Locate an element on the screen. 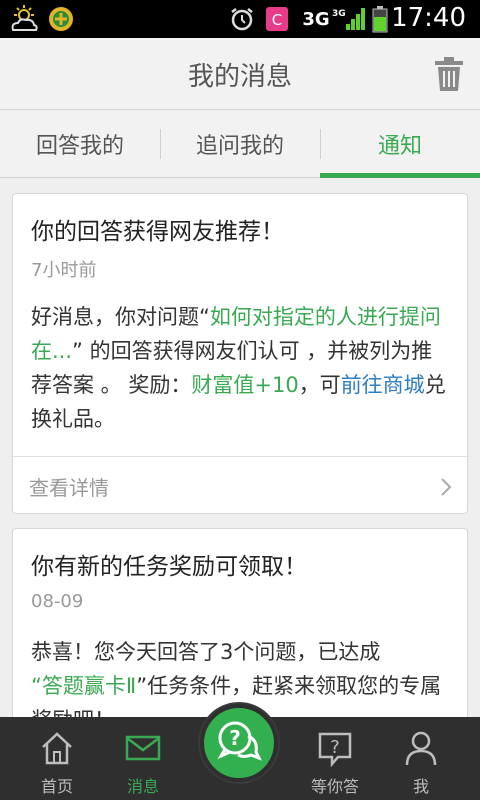 Image resolution: width=480 pixels, height=800 pixels. app-c-icon: C is located at coordinates (277, 19).